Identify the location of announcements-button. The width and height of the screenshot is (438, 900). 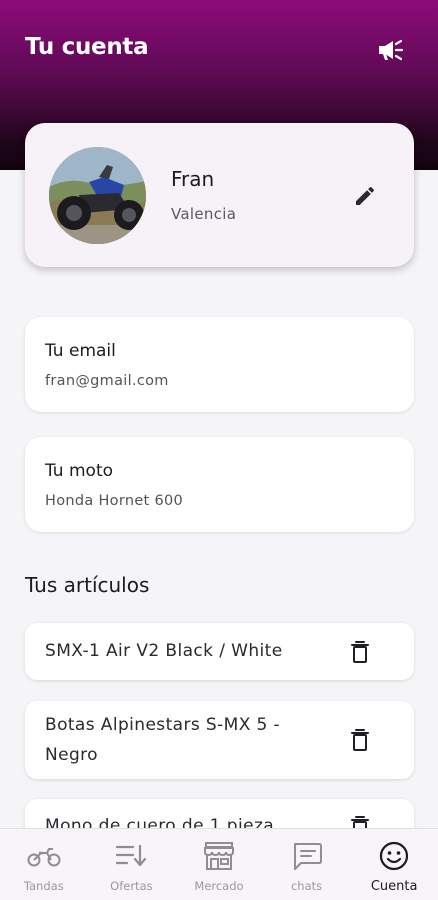
(390, 50).